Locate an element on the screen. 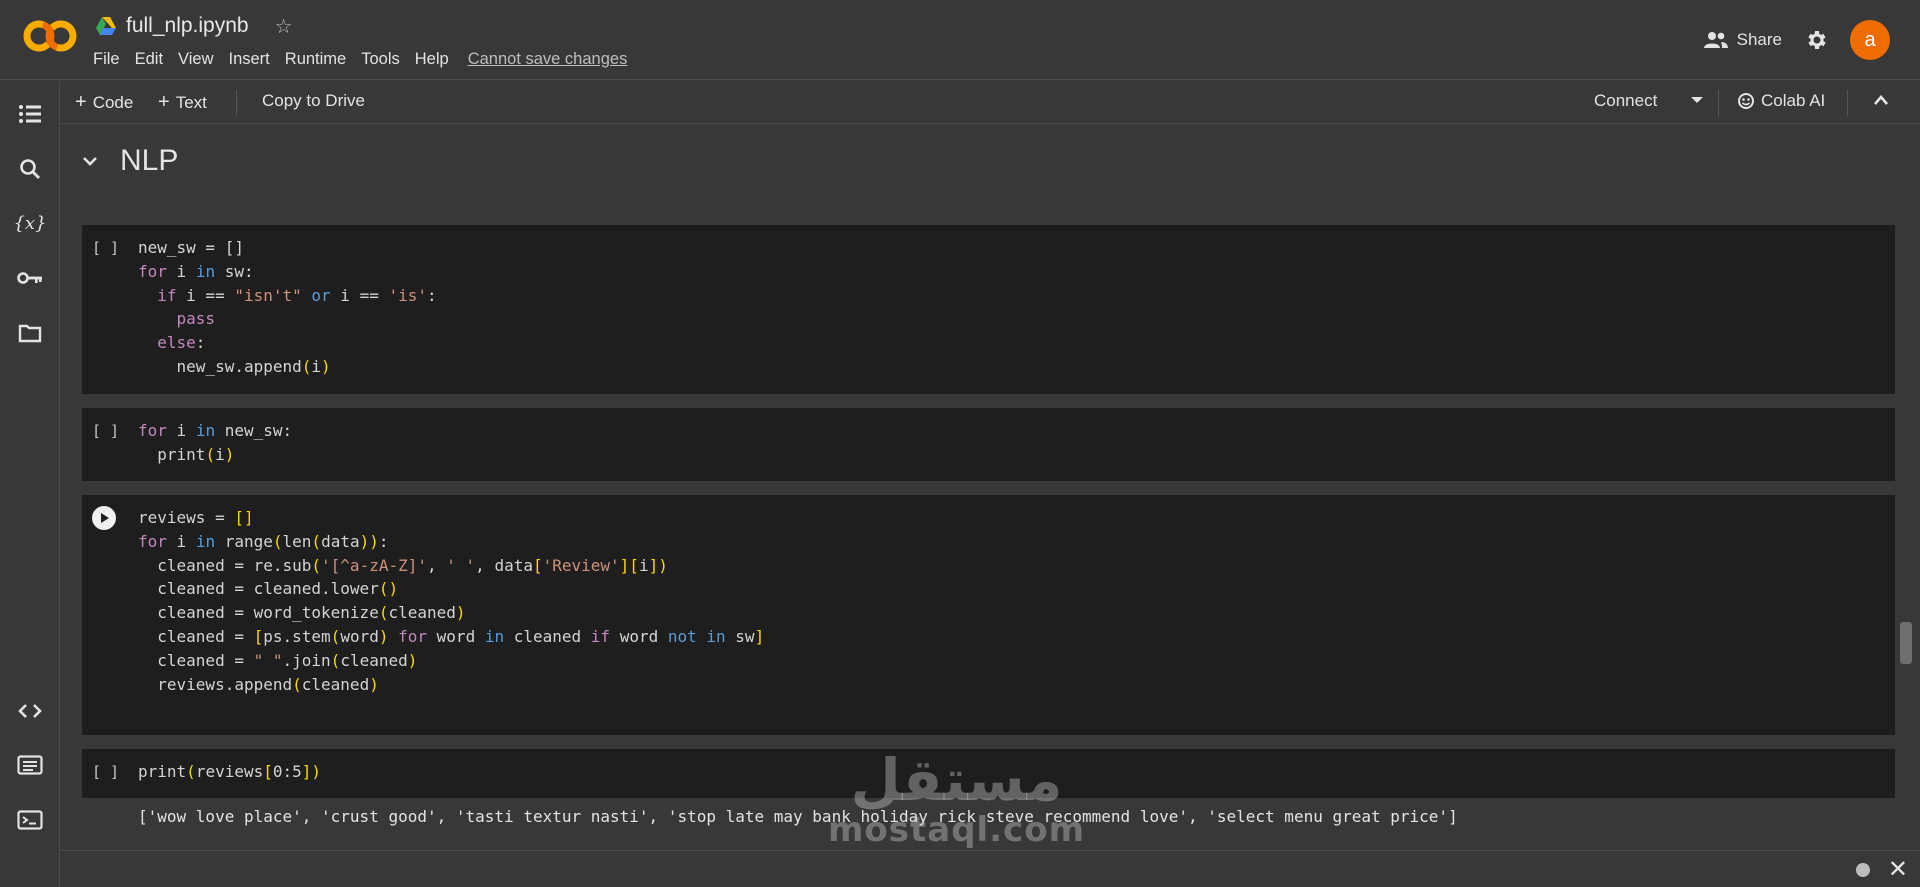 The image size is (1920, 887). code-line: cleaned = " ".join(cleaned) is located at coordinates (278, 660).